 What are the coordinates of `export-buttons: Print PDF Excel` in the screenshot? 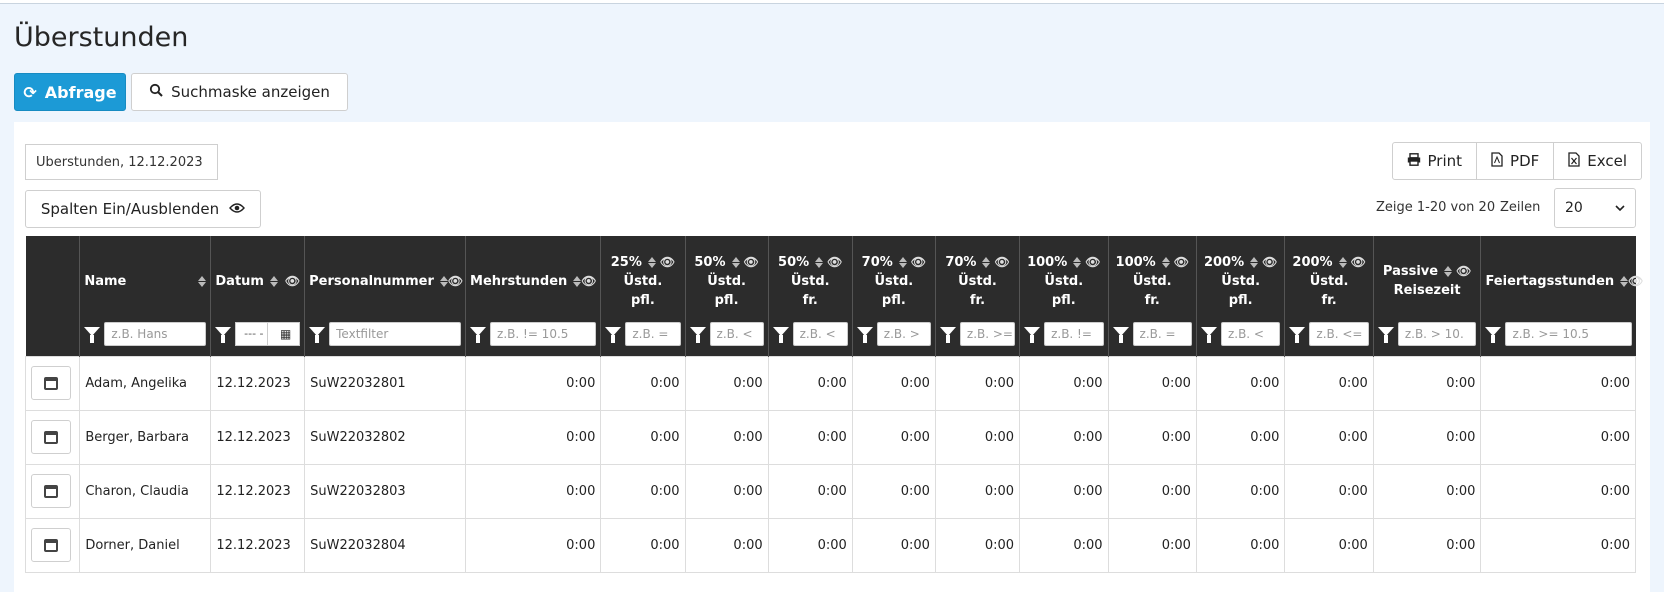 It's located at (1516, 161).